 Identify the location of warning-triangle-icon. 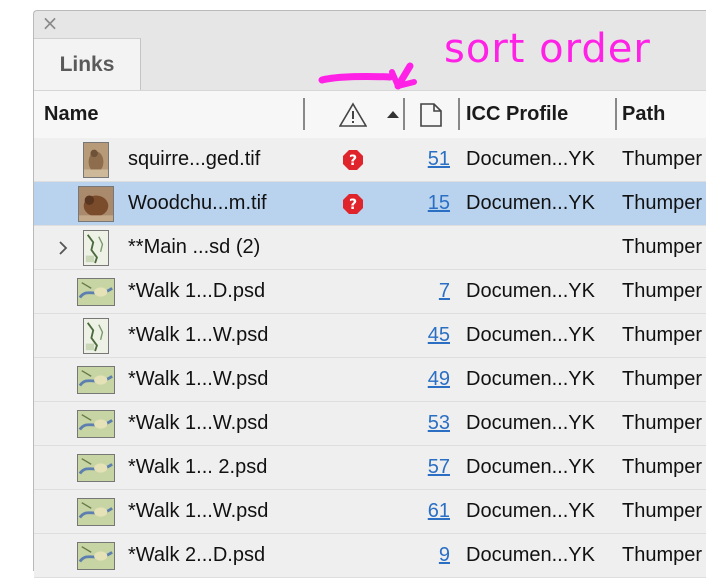
(353, 114).